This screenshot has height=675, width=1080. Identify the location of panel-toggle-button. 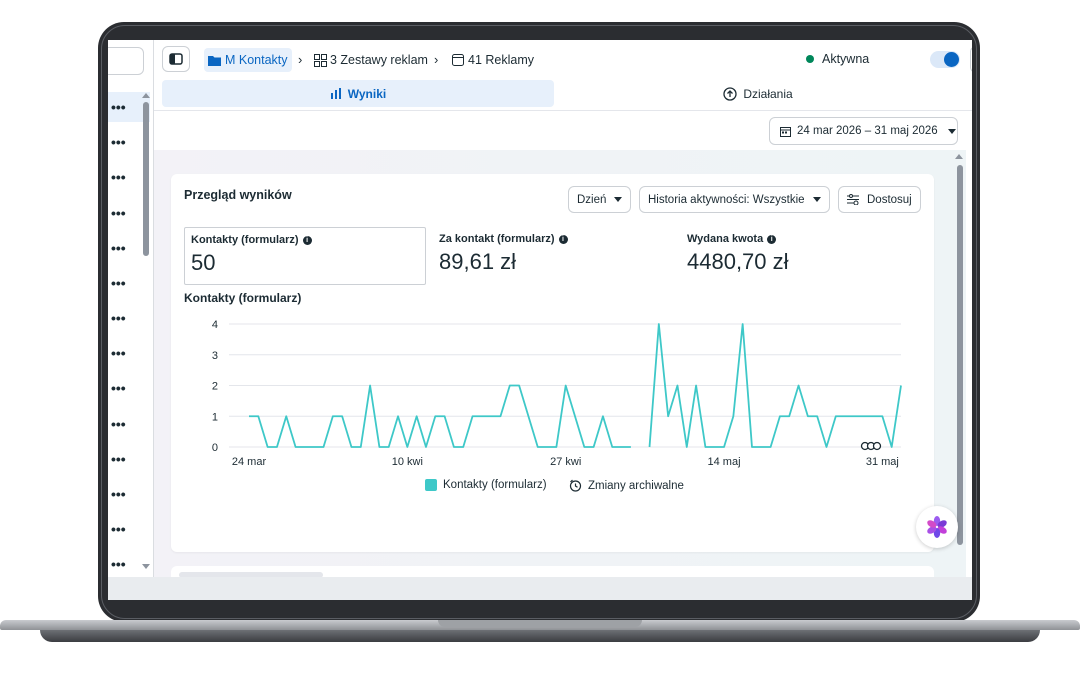
(176, 59).